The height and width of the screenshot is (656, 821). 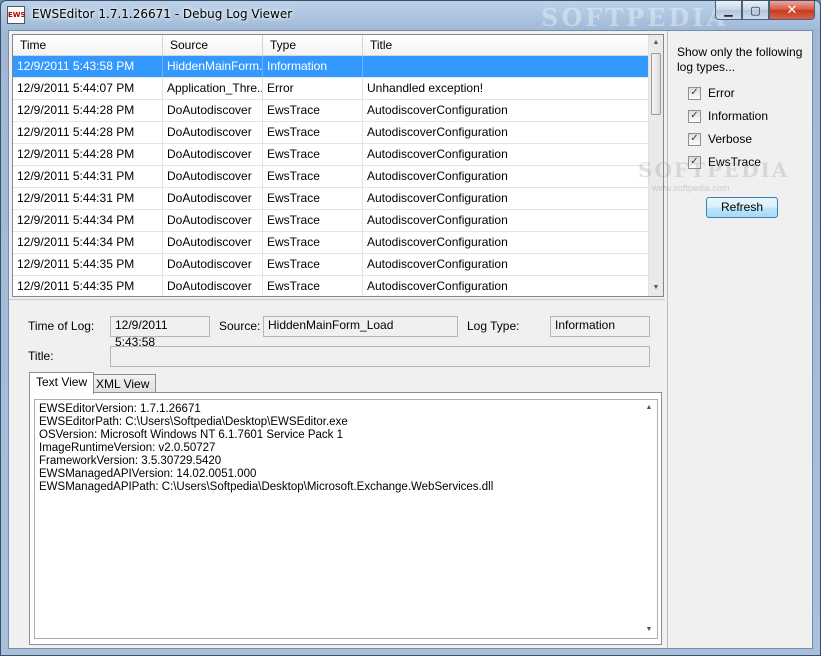 I want to click on ews-app-icon: EWS, so click(x=16, y=15).